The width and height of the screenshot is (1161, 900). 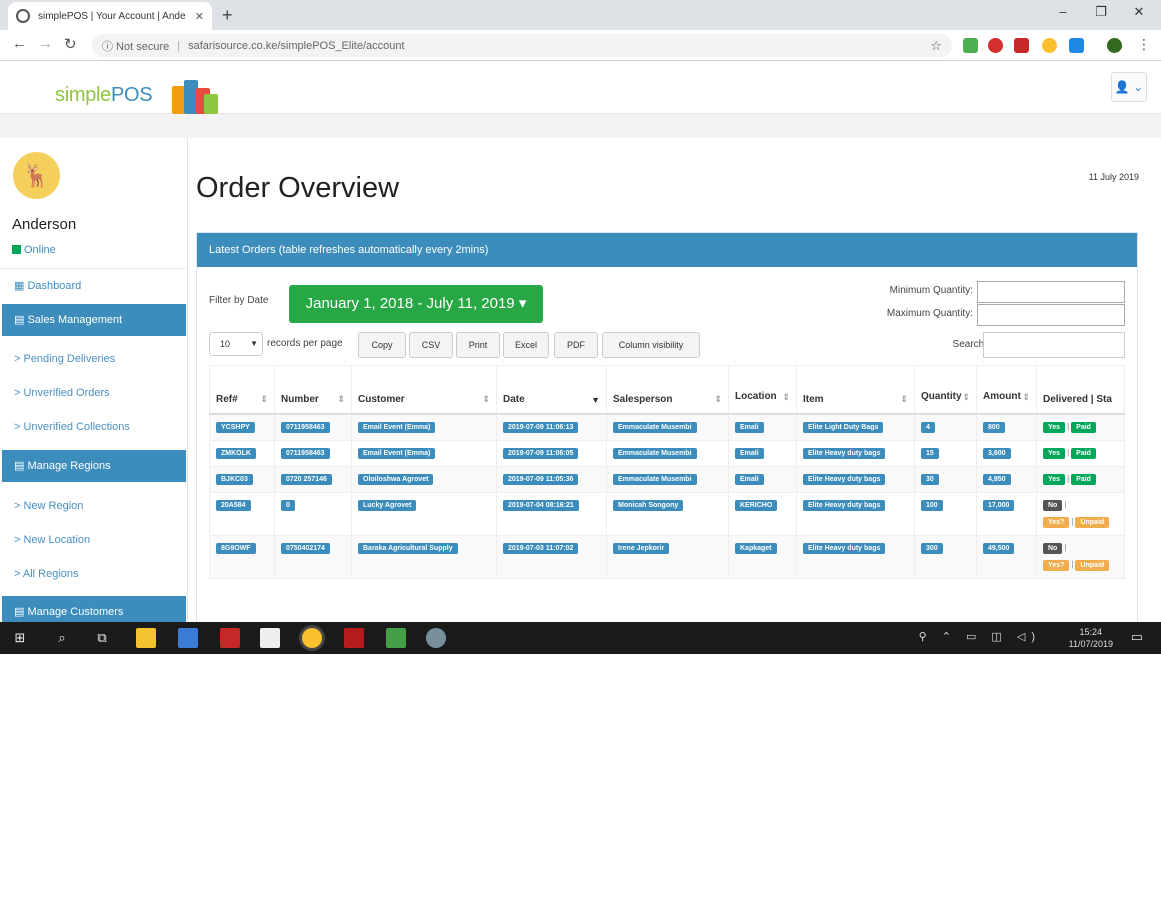 What do you see at coordinates (945, 390) in the screenshot?
I see `column-header-quantity: Quantity ⇕` at bounding box center [945, 390].